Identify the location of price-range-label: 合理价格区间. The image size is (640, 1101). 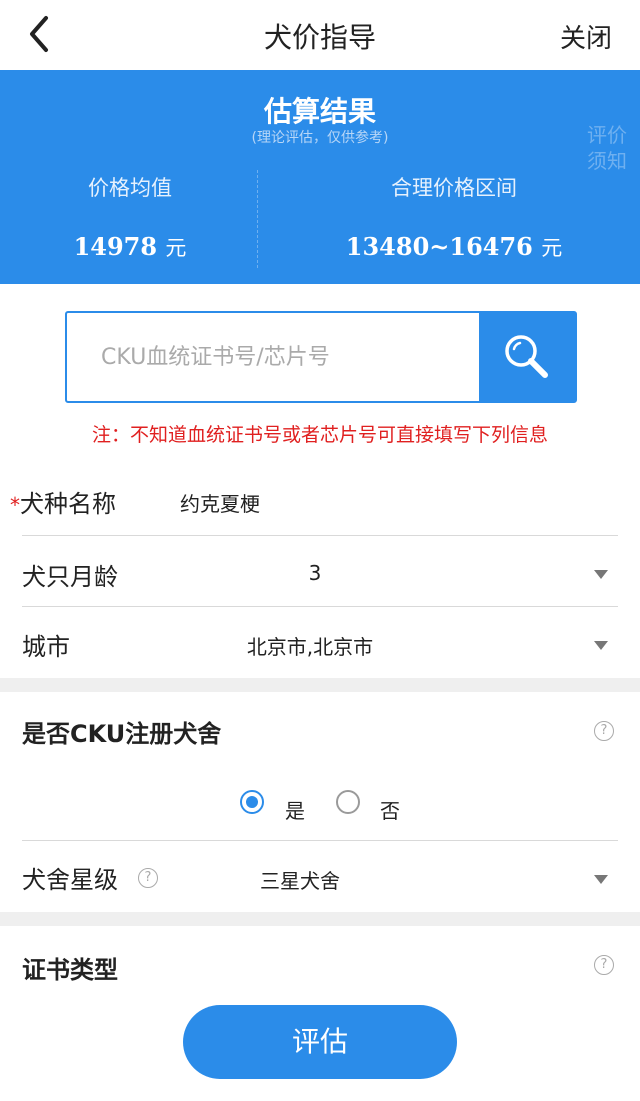
(454, 188).